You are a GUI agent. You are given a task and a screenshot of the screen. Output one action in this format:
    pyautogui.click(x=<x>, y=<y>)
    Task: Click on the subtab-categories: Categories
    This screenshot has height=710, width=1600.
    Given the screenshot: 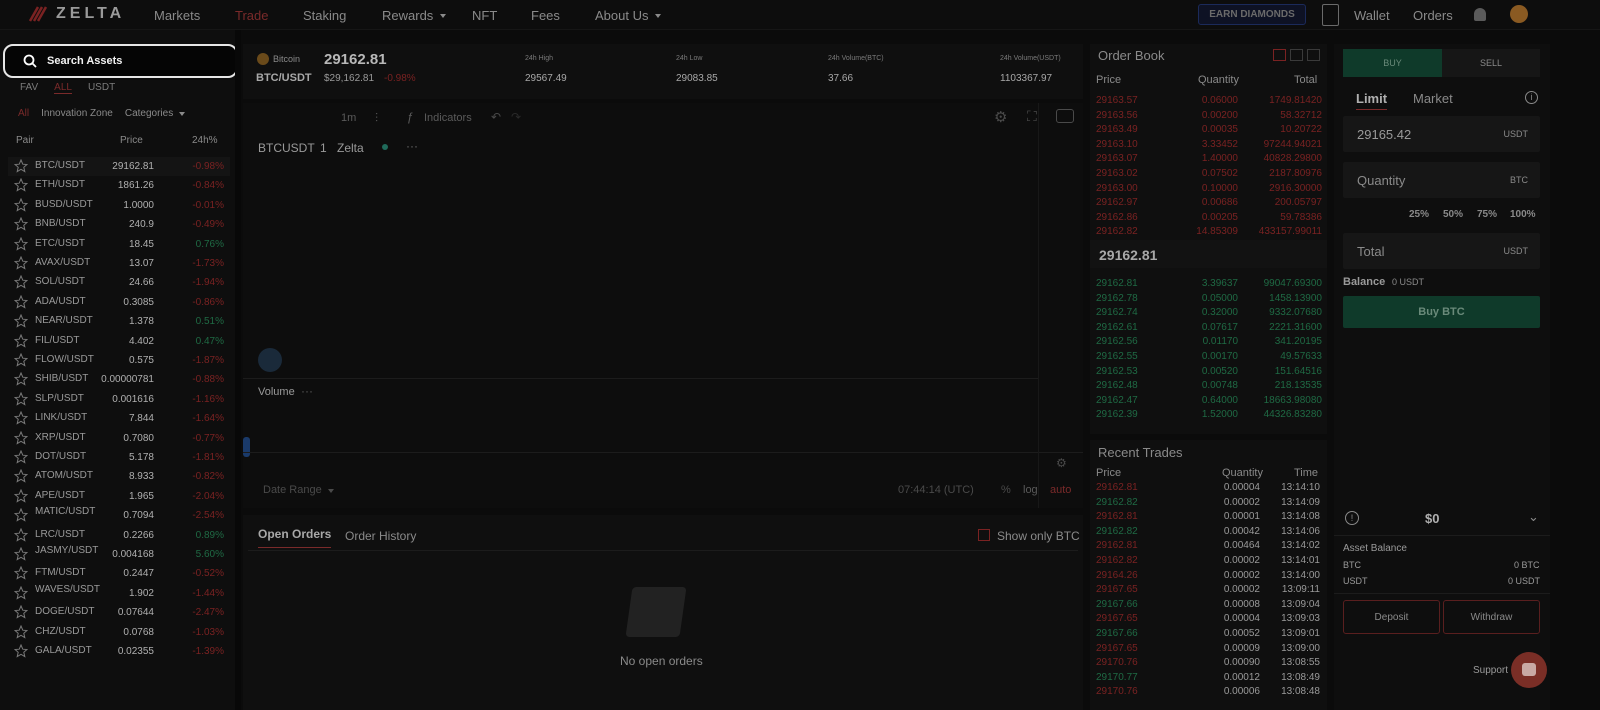 What is the action you would take?
    pyautogui.click(x=155, y=113)
    